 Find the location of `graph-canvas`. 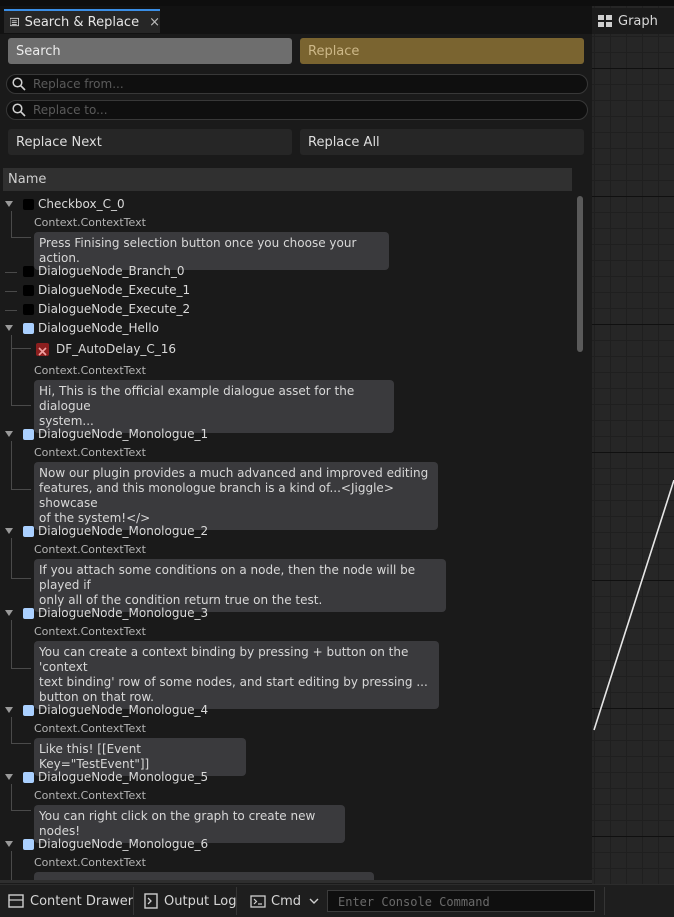

graph-canvas is located at coordinates (633, 445).